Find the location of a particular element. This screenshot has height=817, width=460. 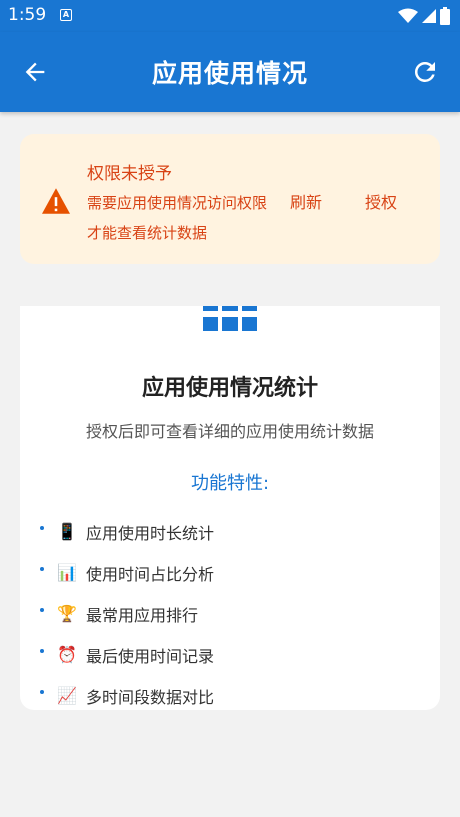

warning-icon is located at coordinates (56, 201).